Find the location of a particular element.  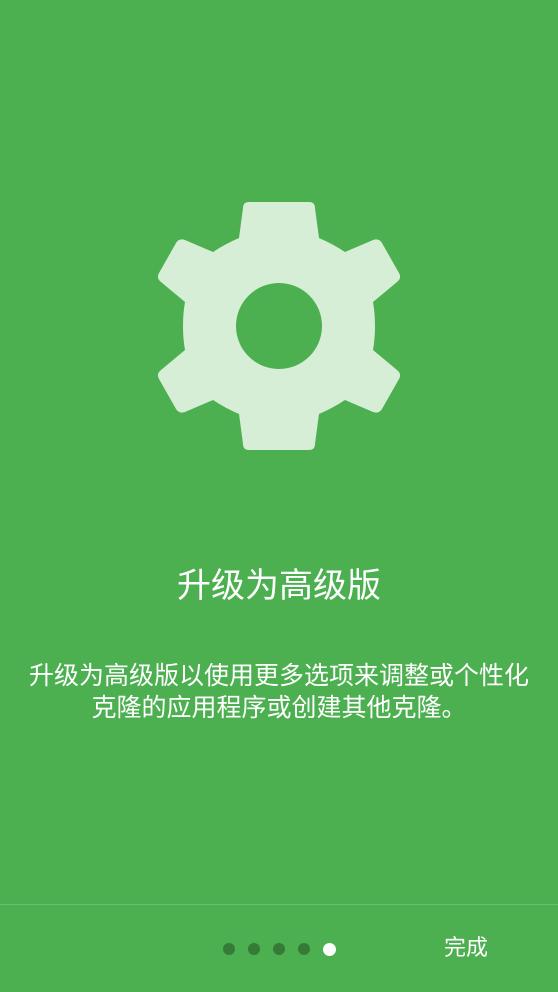

pager-footer: 完成 is located at coordinates (279, 948).